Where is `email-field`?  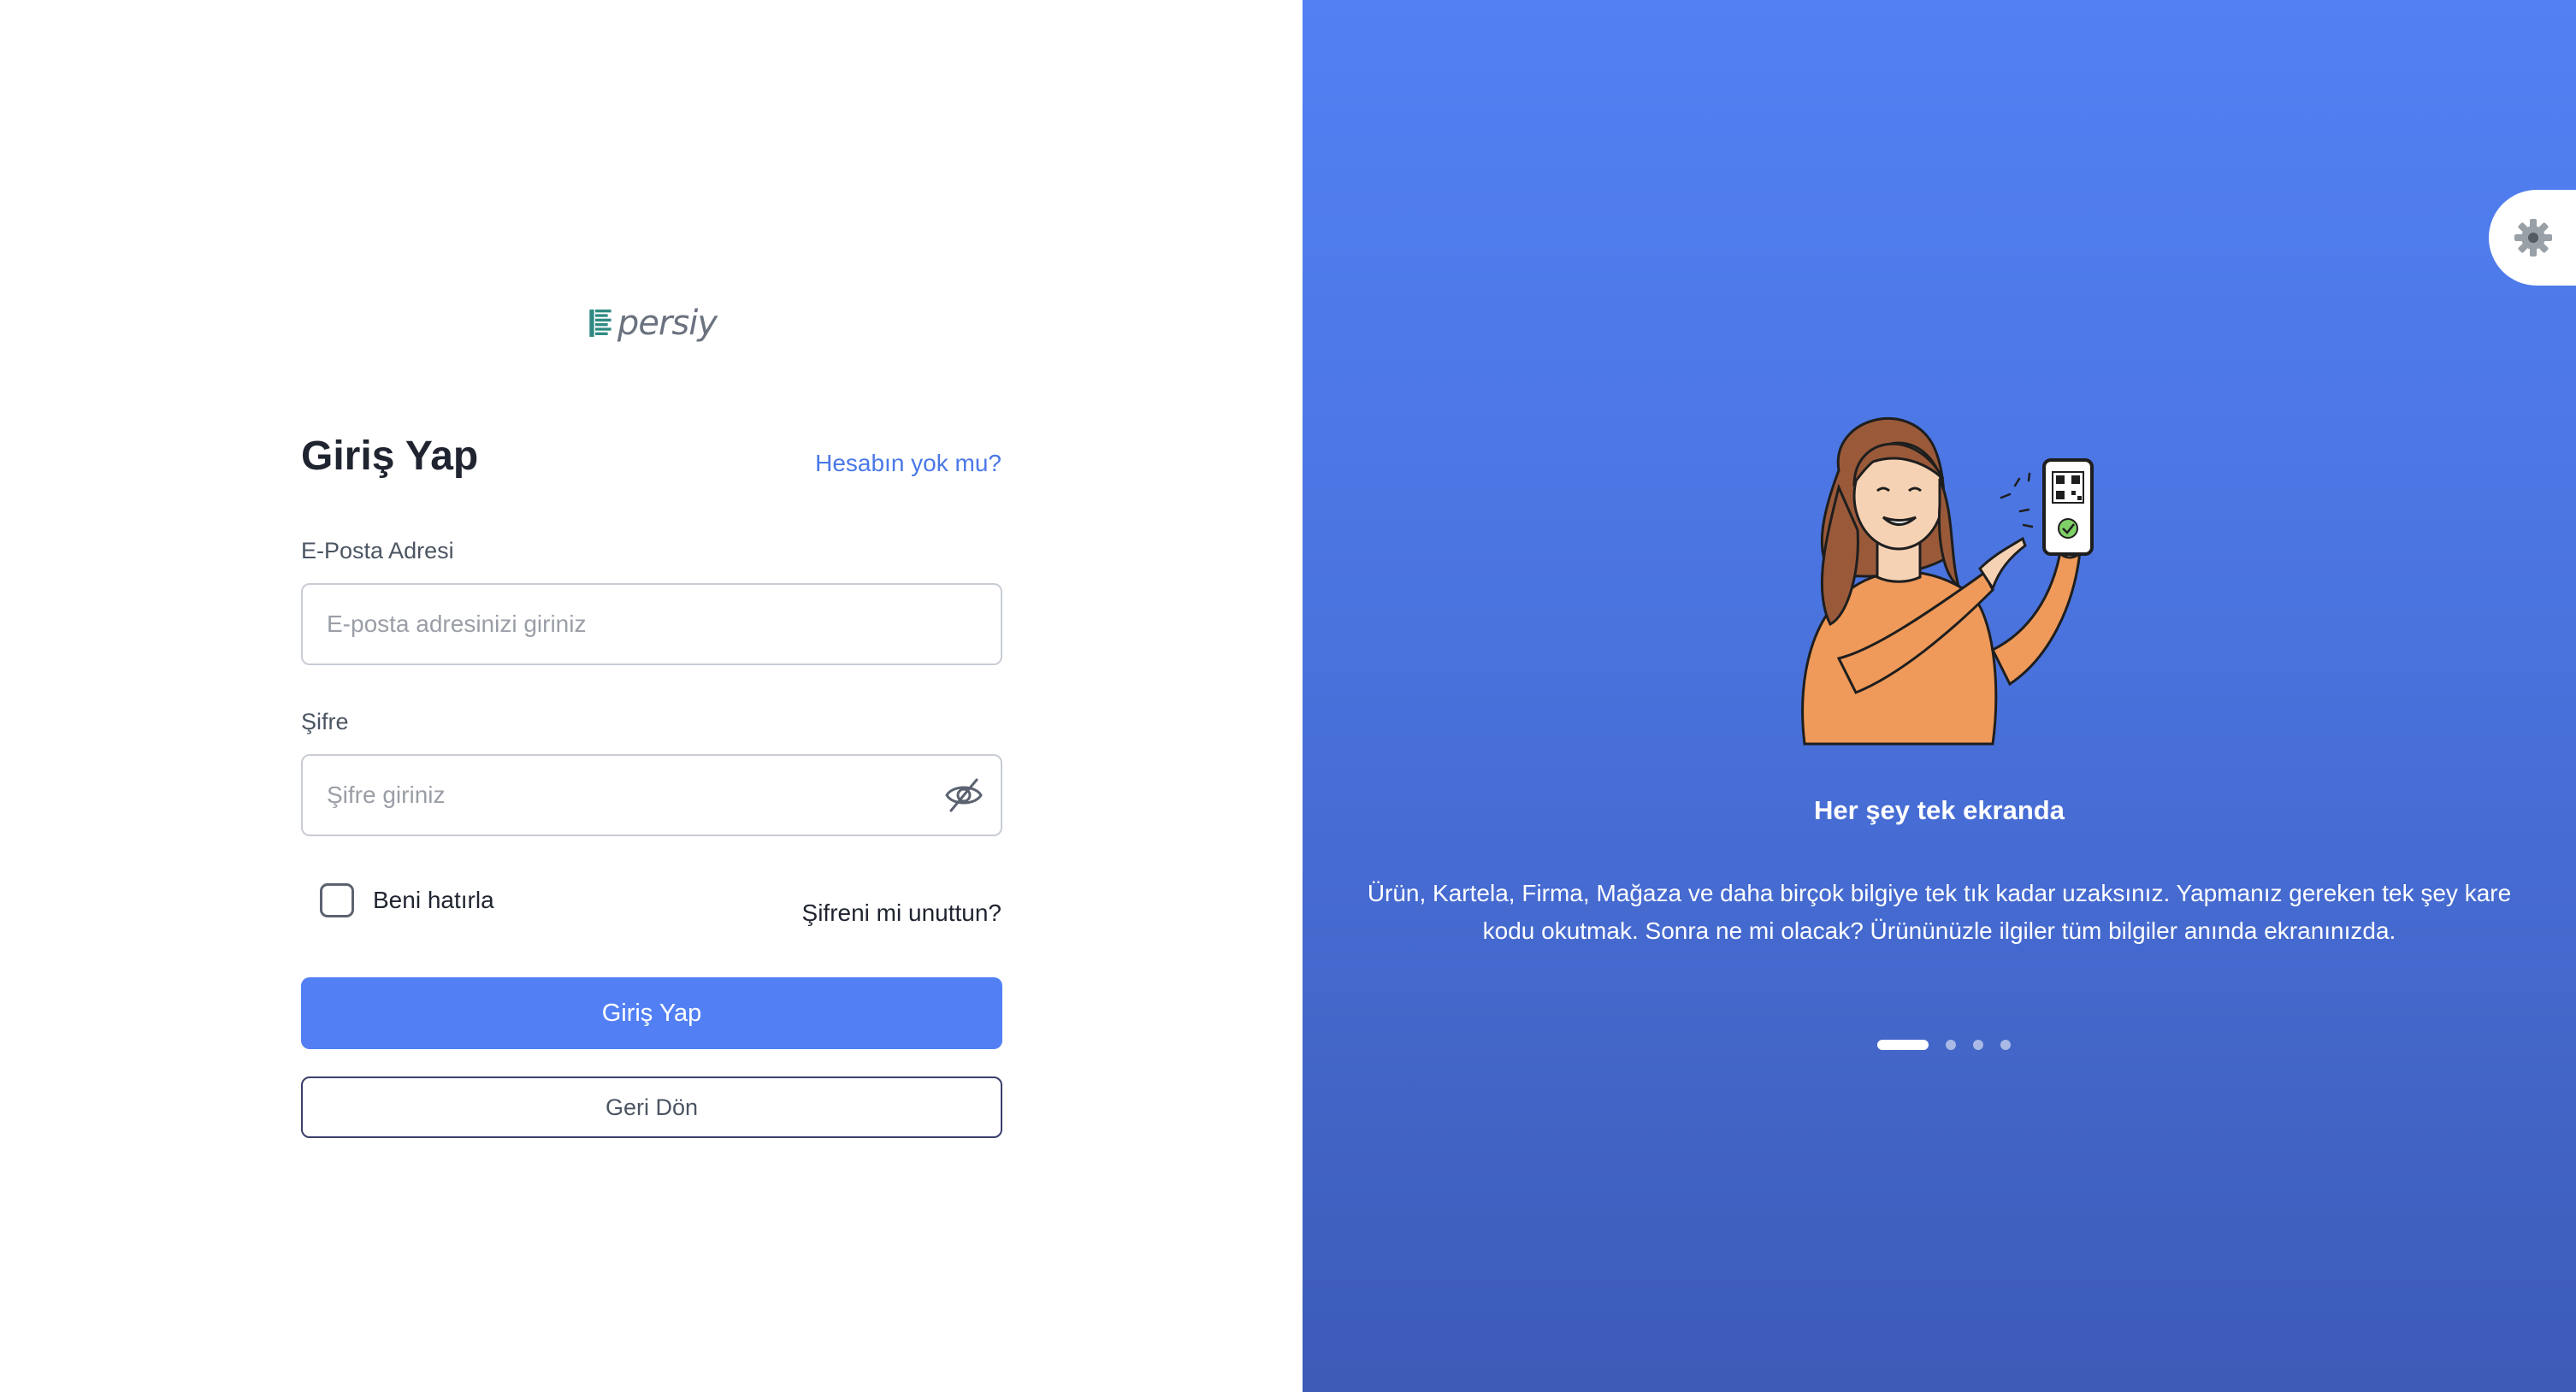
email-field is located at coordinates (651, 624).